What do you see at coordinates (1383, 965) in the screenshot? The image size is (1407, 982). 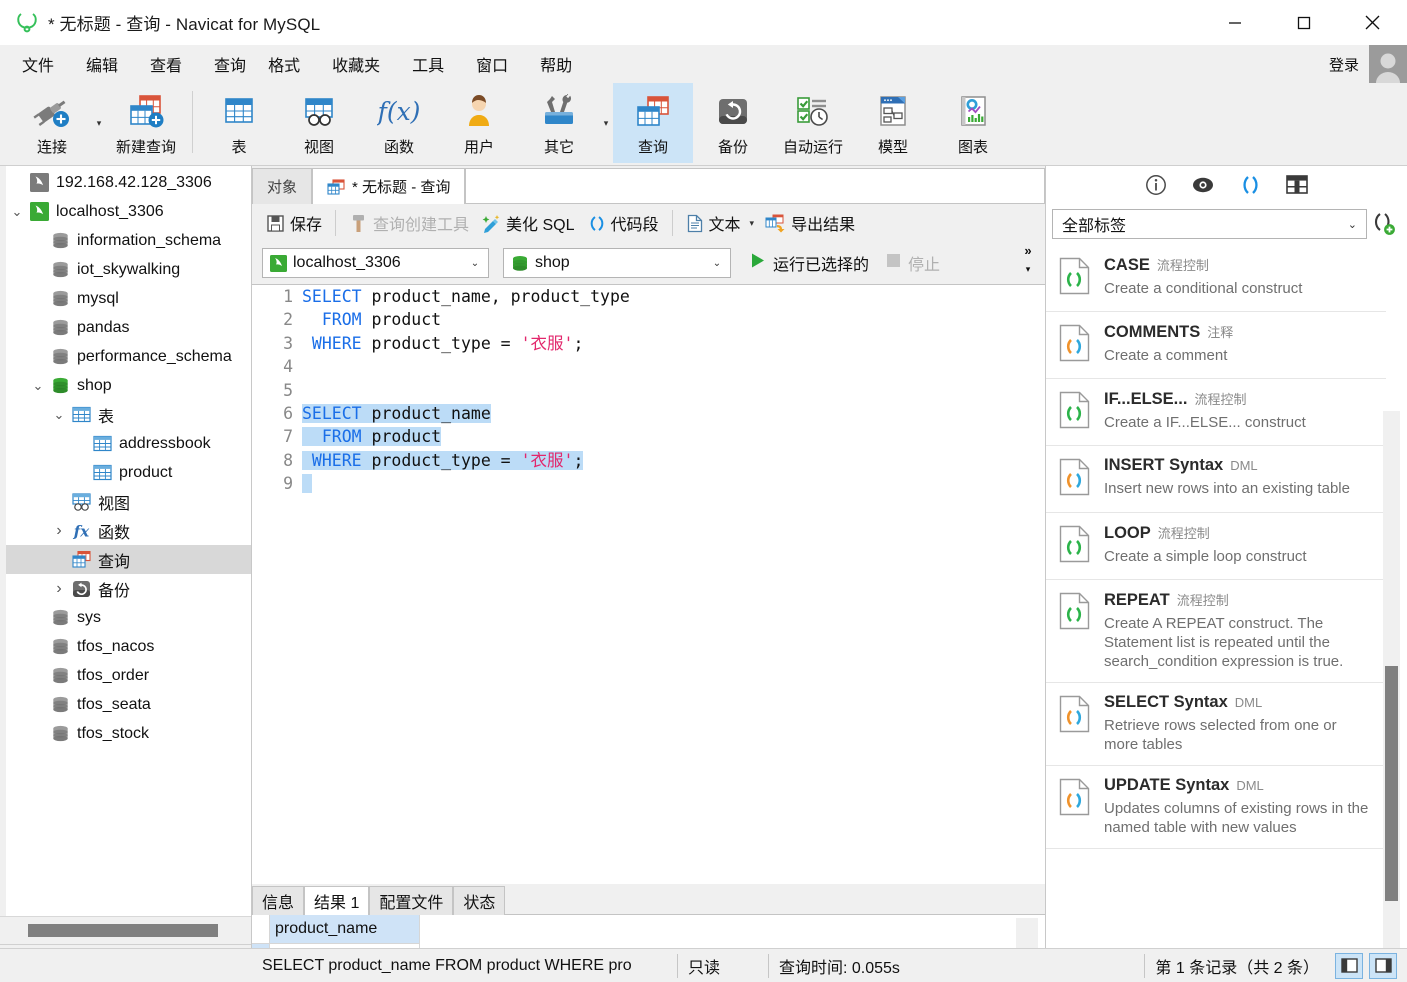 I see `right-panel-toggle-icon` at bounding box center [1383, 965].